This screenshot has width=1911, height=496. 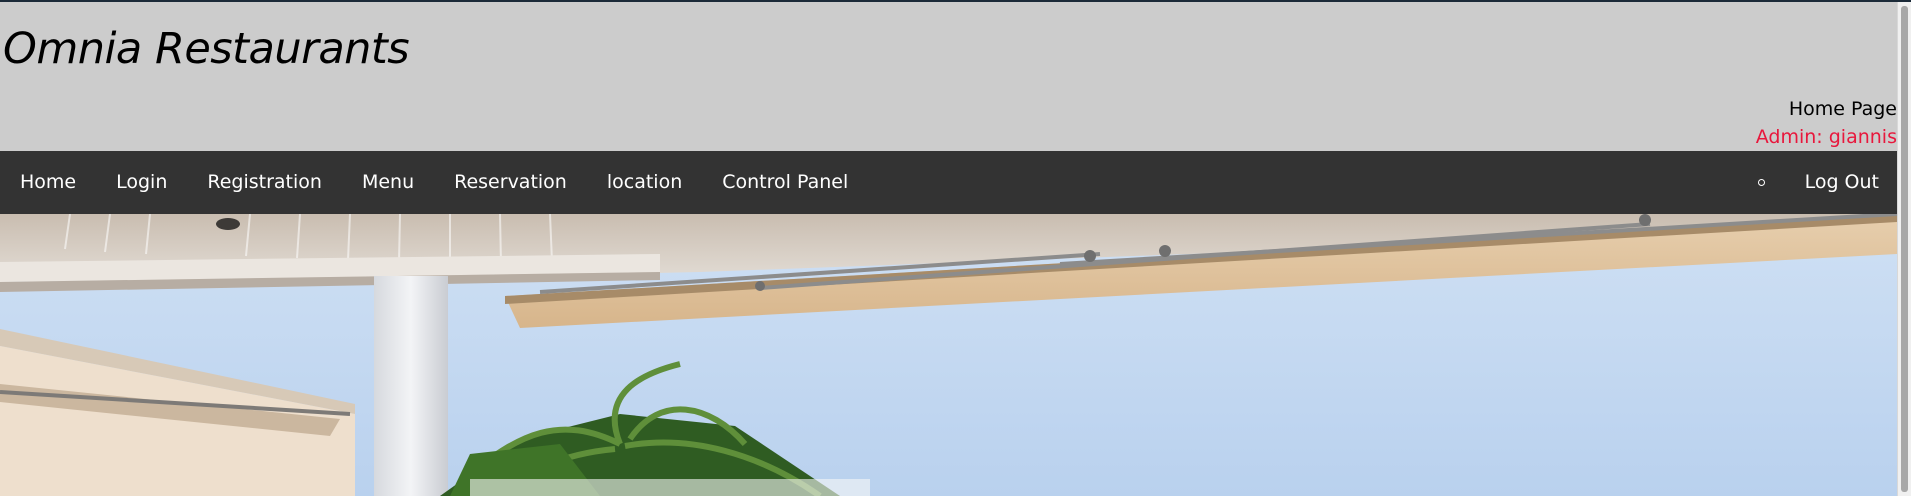 What do you see at coordinates (644, 182) in the screenshot?
I see `nav-item-location: location` at bounding box center [644, 182].